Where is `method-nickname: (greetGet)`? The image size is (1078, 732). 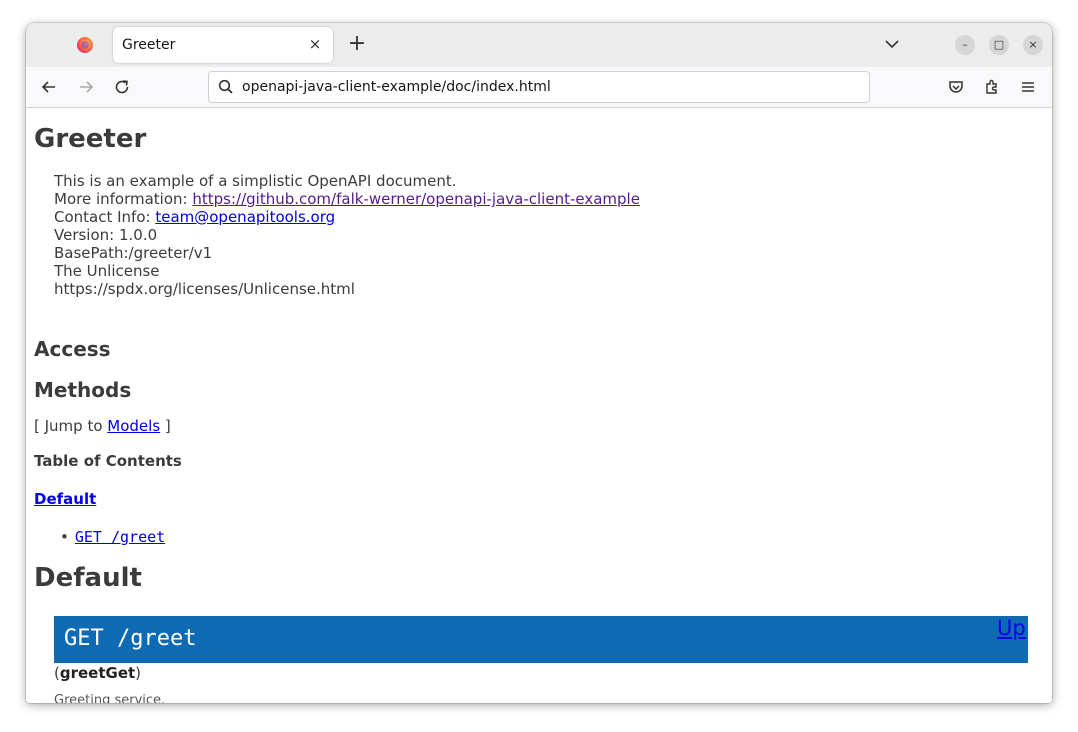 method-nickname: (greetGet) is located at coordinates (97, 673).